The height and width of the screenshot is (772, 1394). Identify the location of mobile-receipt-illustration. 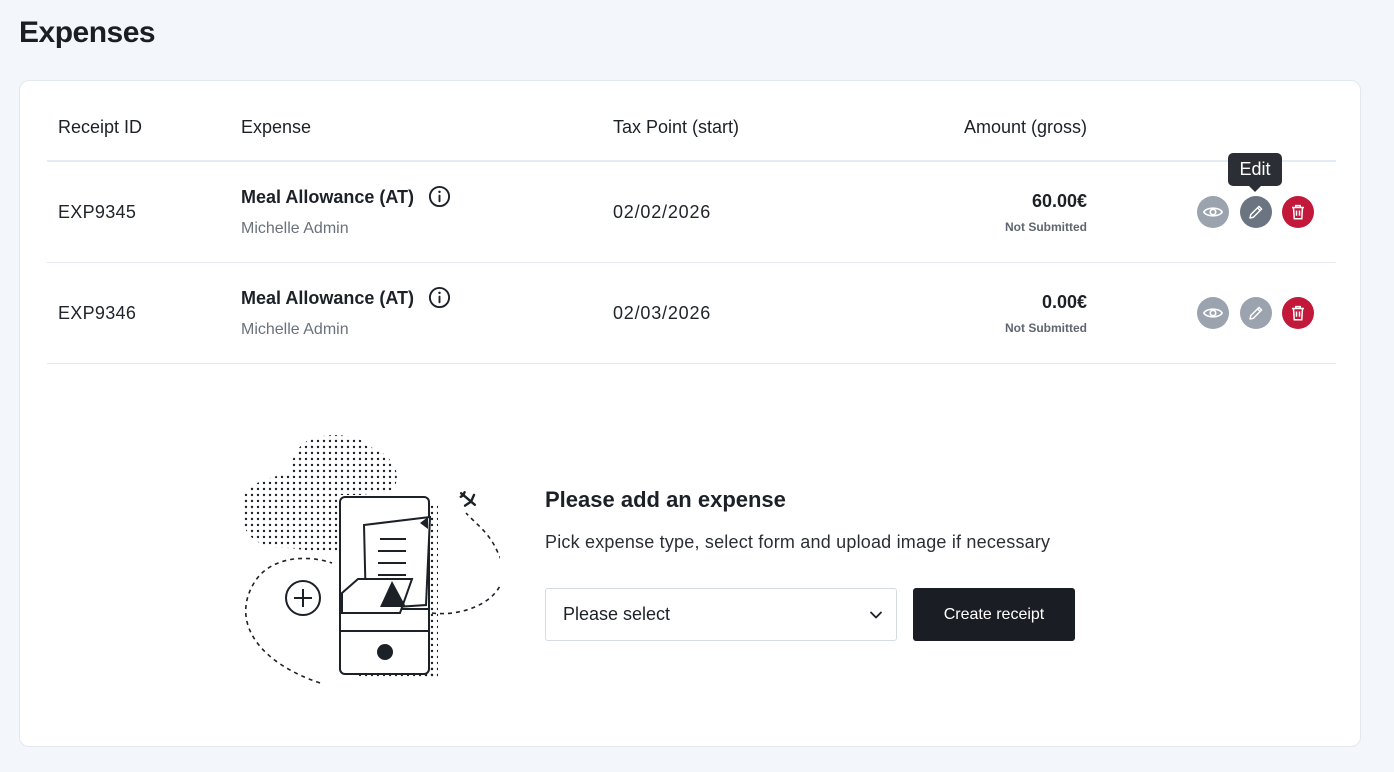
(370, 559).